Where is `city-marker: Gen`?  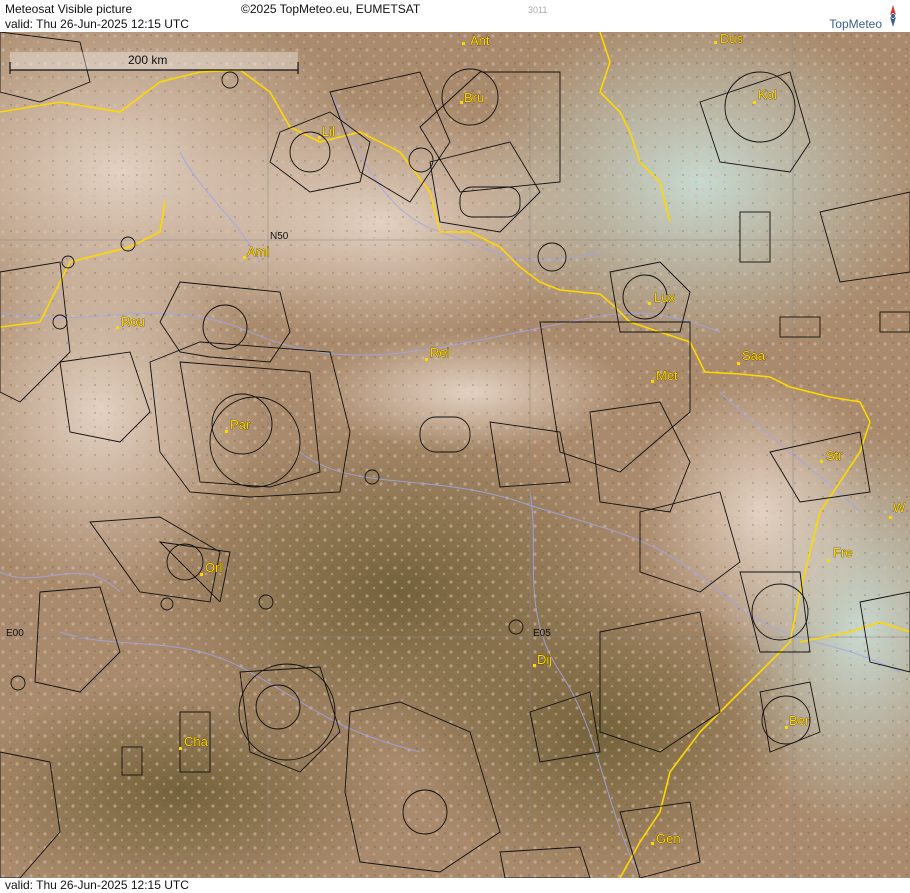
city-marker: Gen is located at coordinates (666, 838).